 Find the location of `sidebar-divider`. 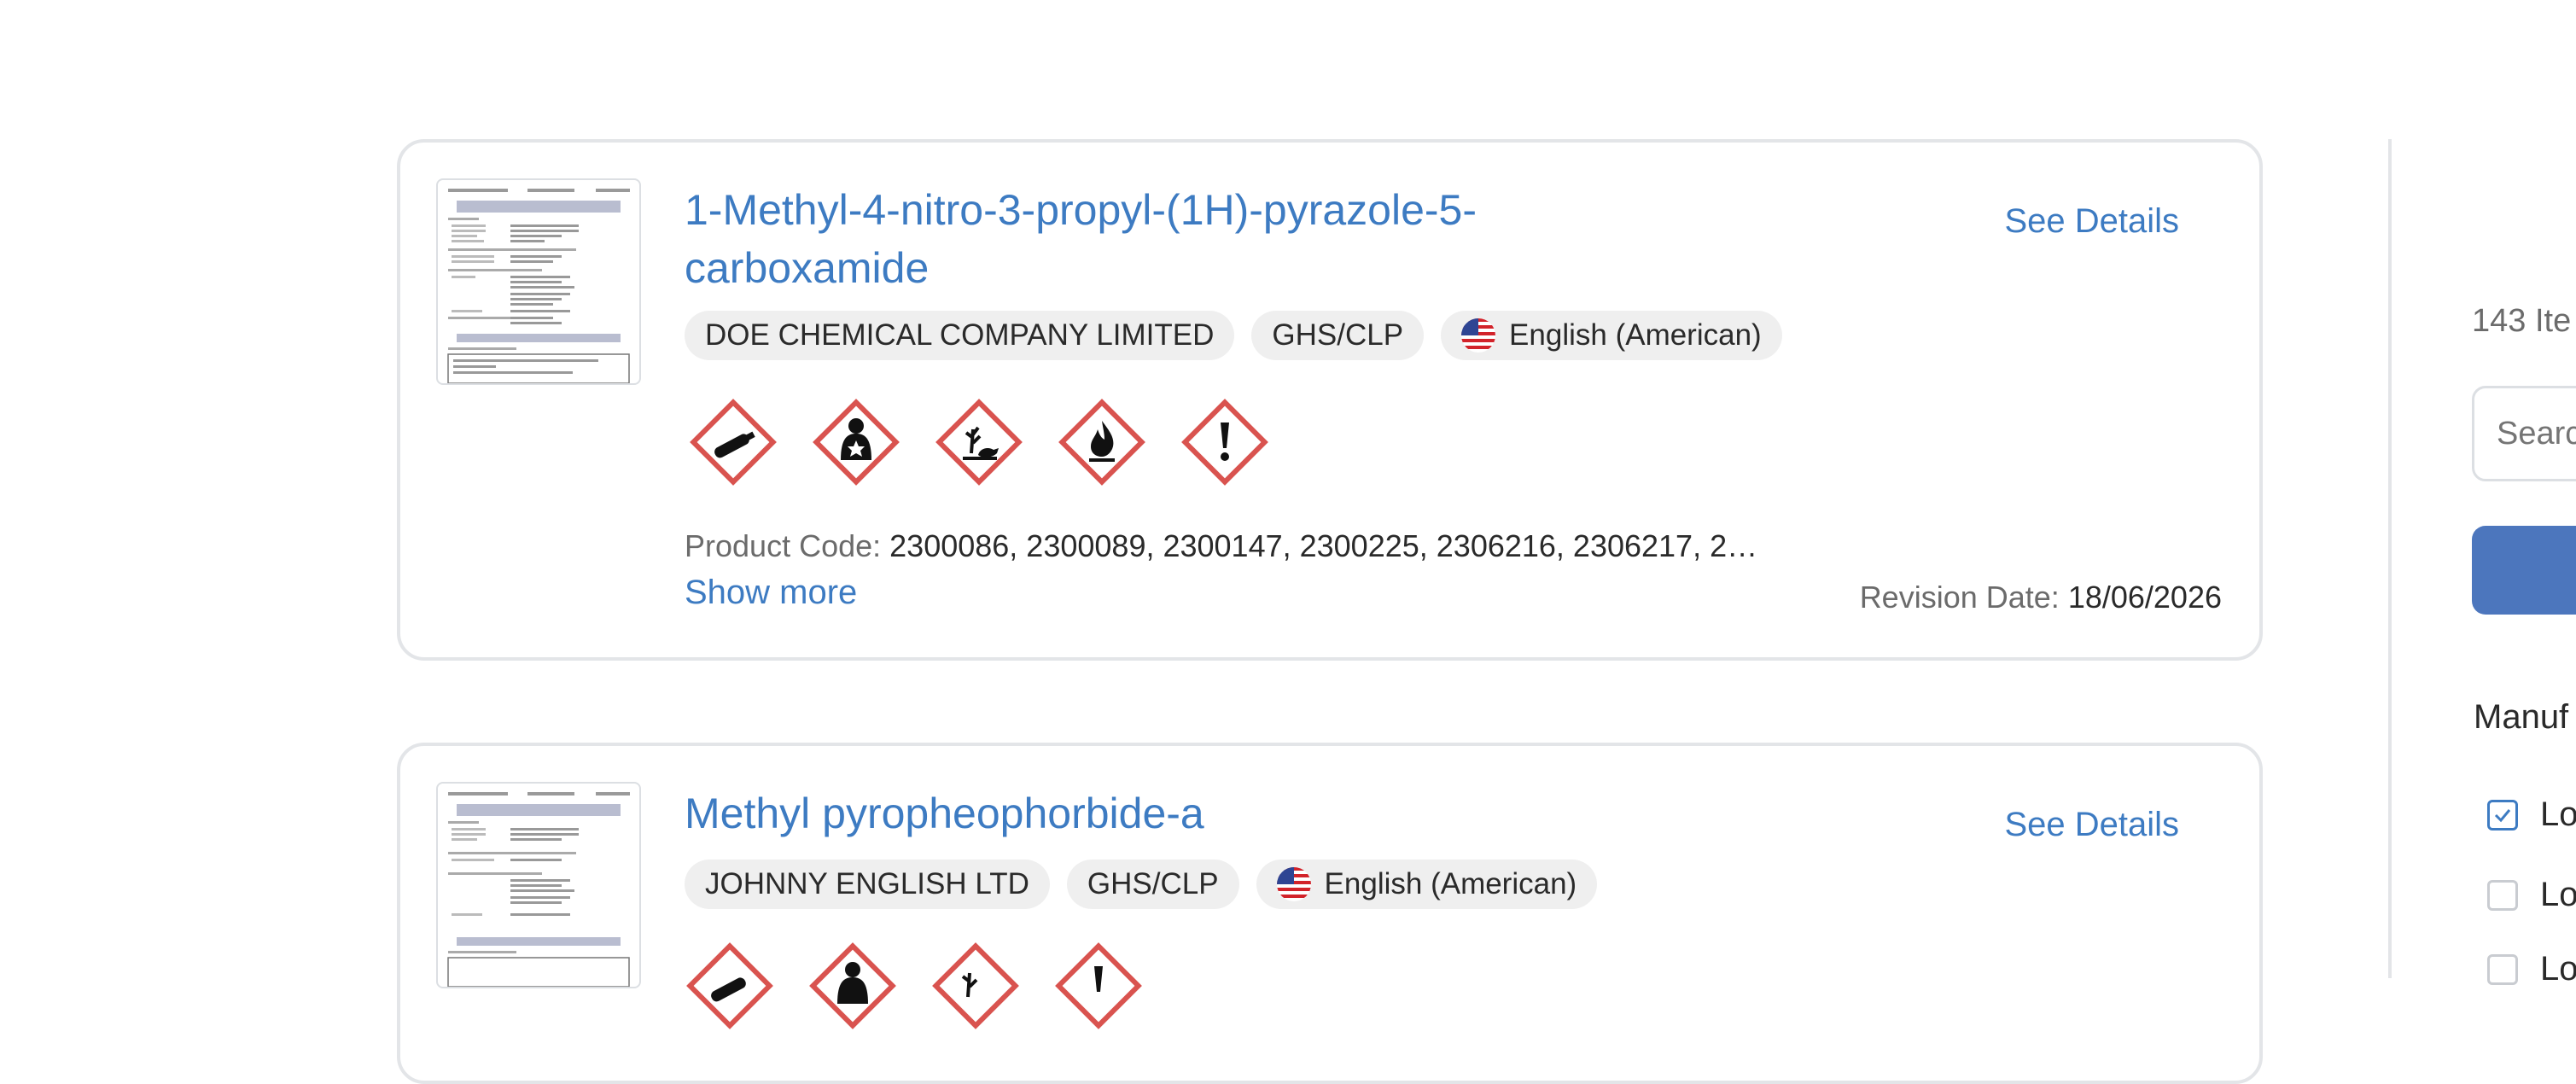

sidebar-divider is located at coordinates (2390, 558).